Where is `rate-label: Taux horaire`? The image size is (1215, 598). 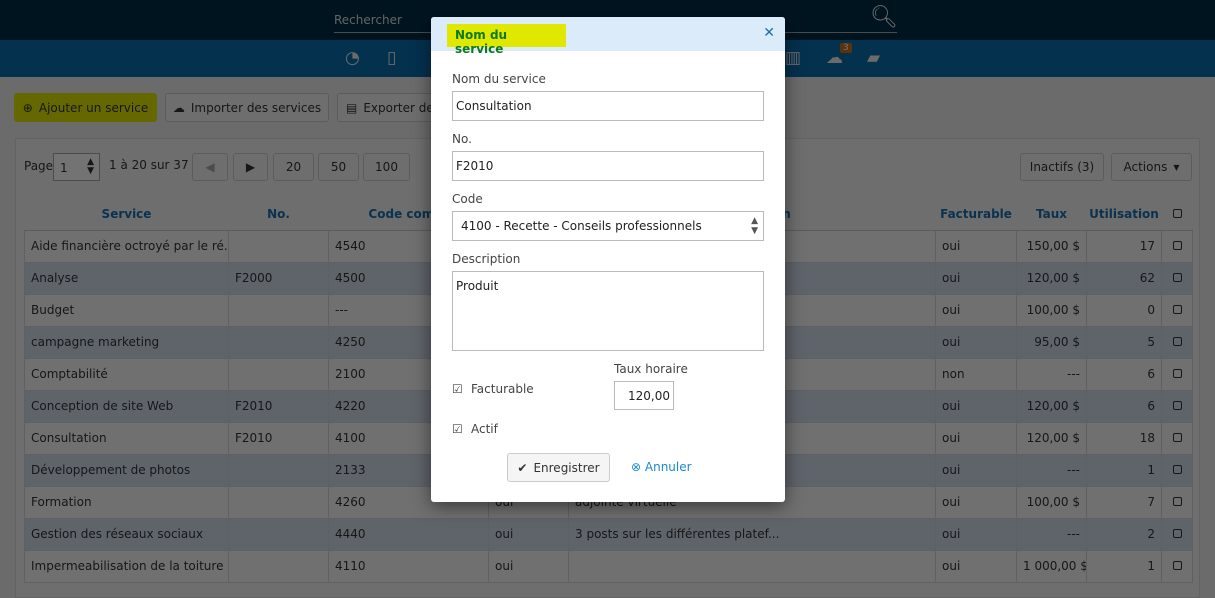 rate-label: Taux horaire is located at coordinates (651, 369).